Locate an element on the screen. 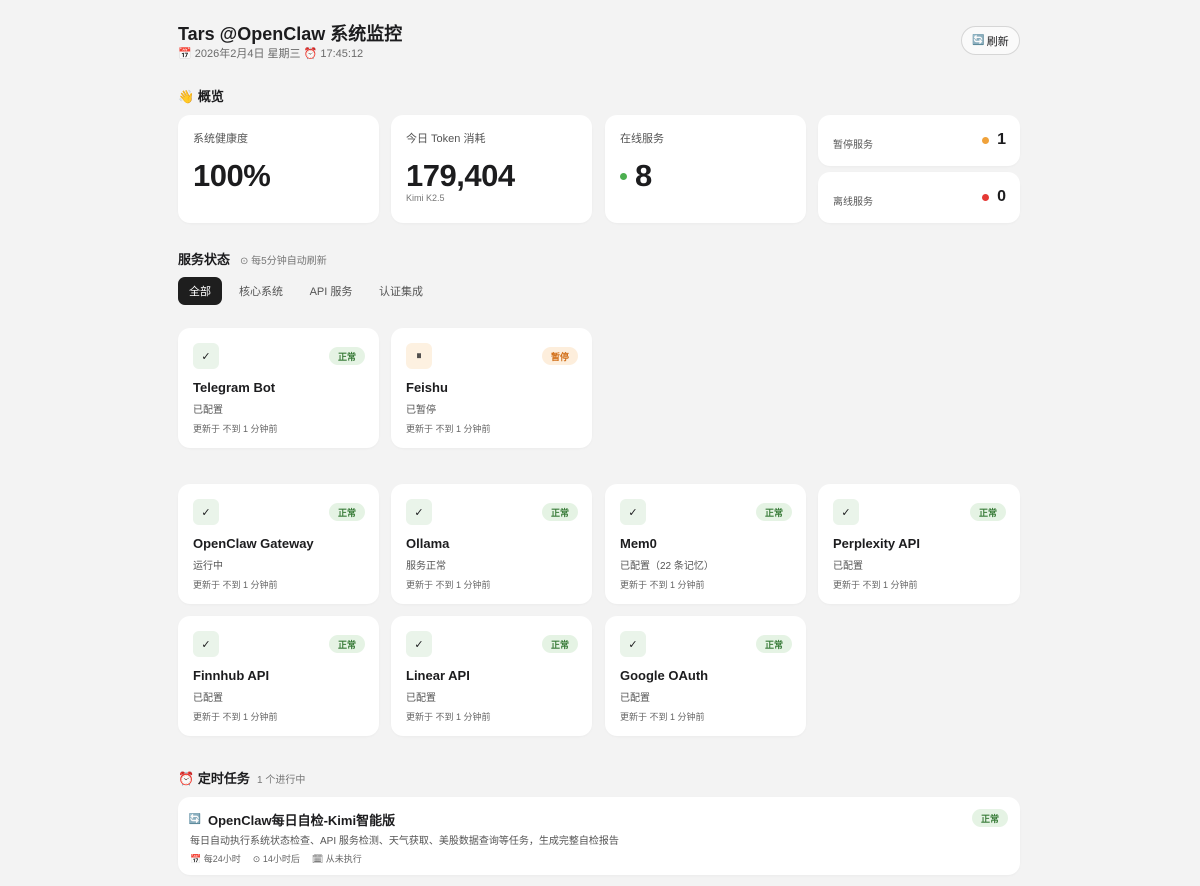 Image resolution: width=1200 pixels, height=886 pixels. token-value: 179,404 is located at coordinates (460, 175).